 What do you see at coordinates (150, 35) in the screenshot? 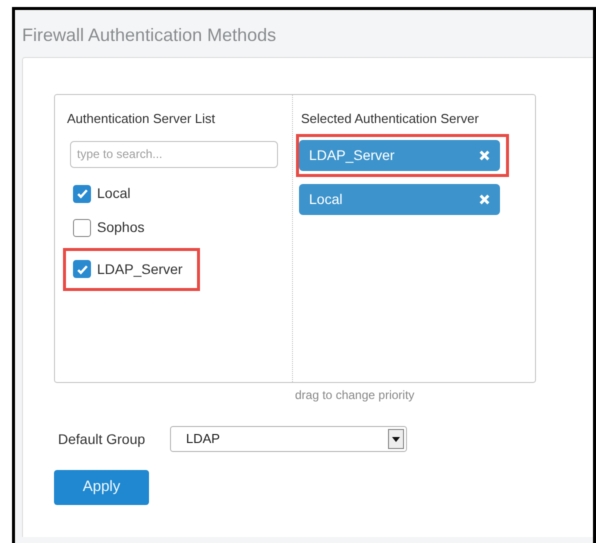
I see `panel-title: Firewall Authentication Methods` at bounding box center [150, 35].